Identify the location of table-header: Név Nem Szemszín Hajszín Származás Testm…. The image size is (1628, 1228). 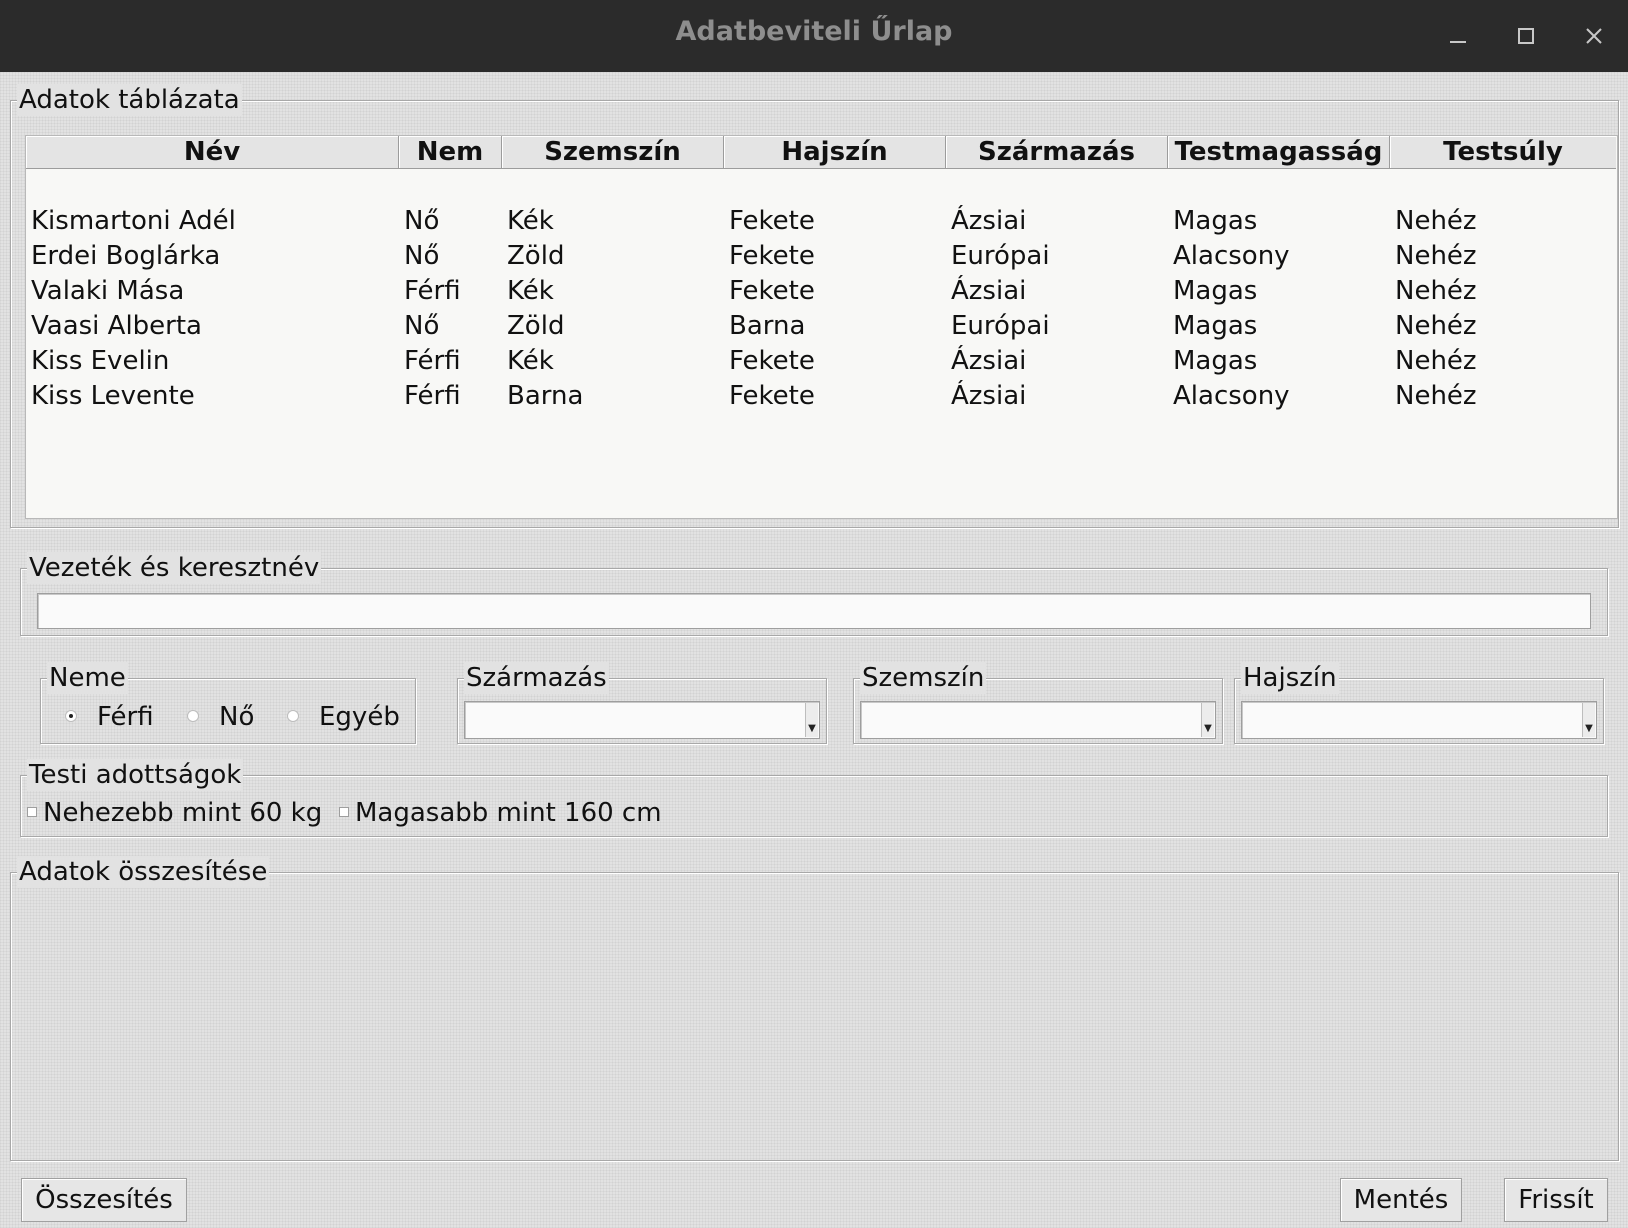
(821, 153).